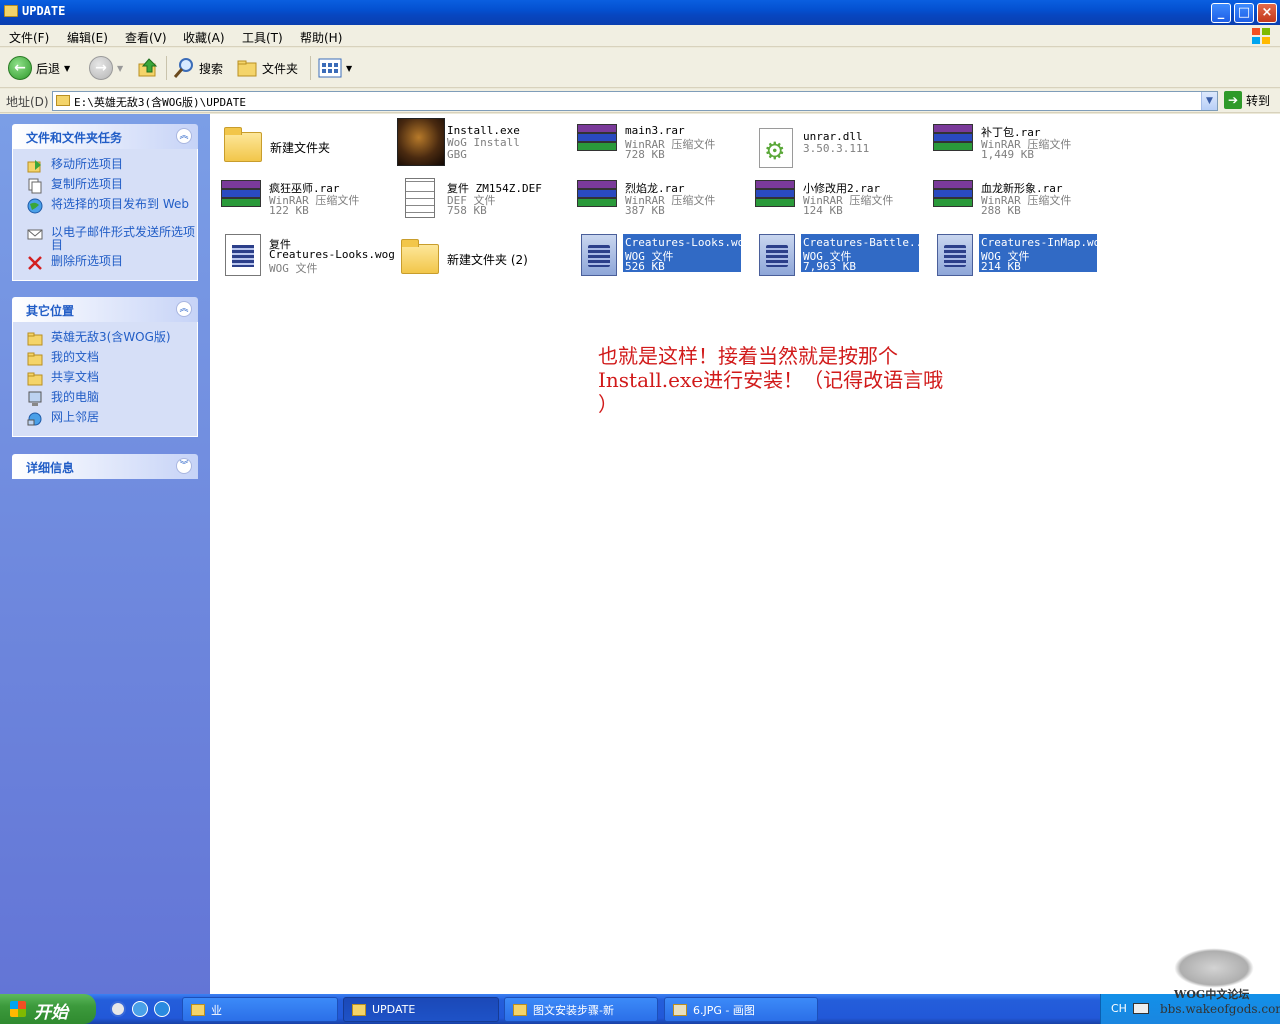 The width and height of the screenshot is (1280, 1024). What do you see at coordinates (105, 237) in the screenshot?
I see `task-email: 以电子邮件形式发送所选项目` at bounding box center [105, 237].